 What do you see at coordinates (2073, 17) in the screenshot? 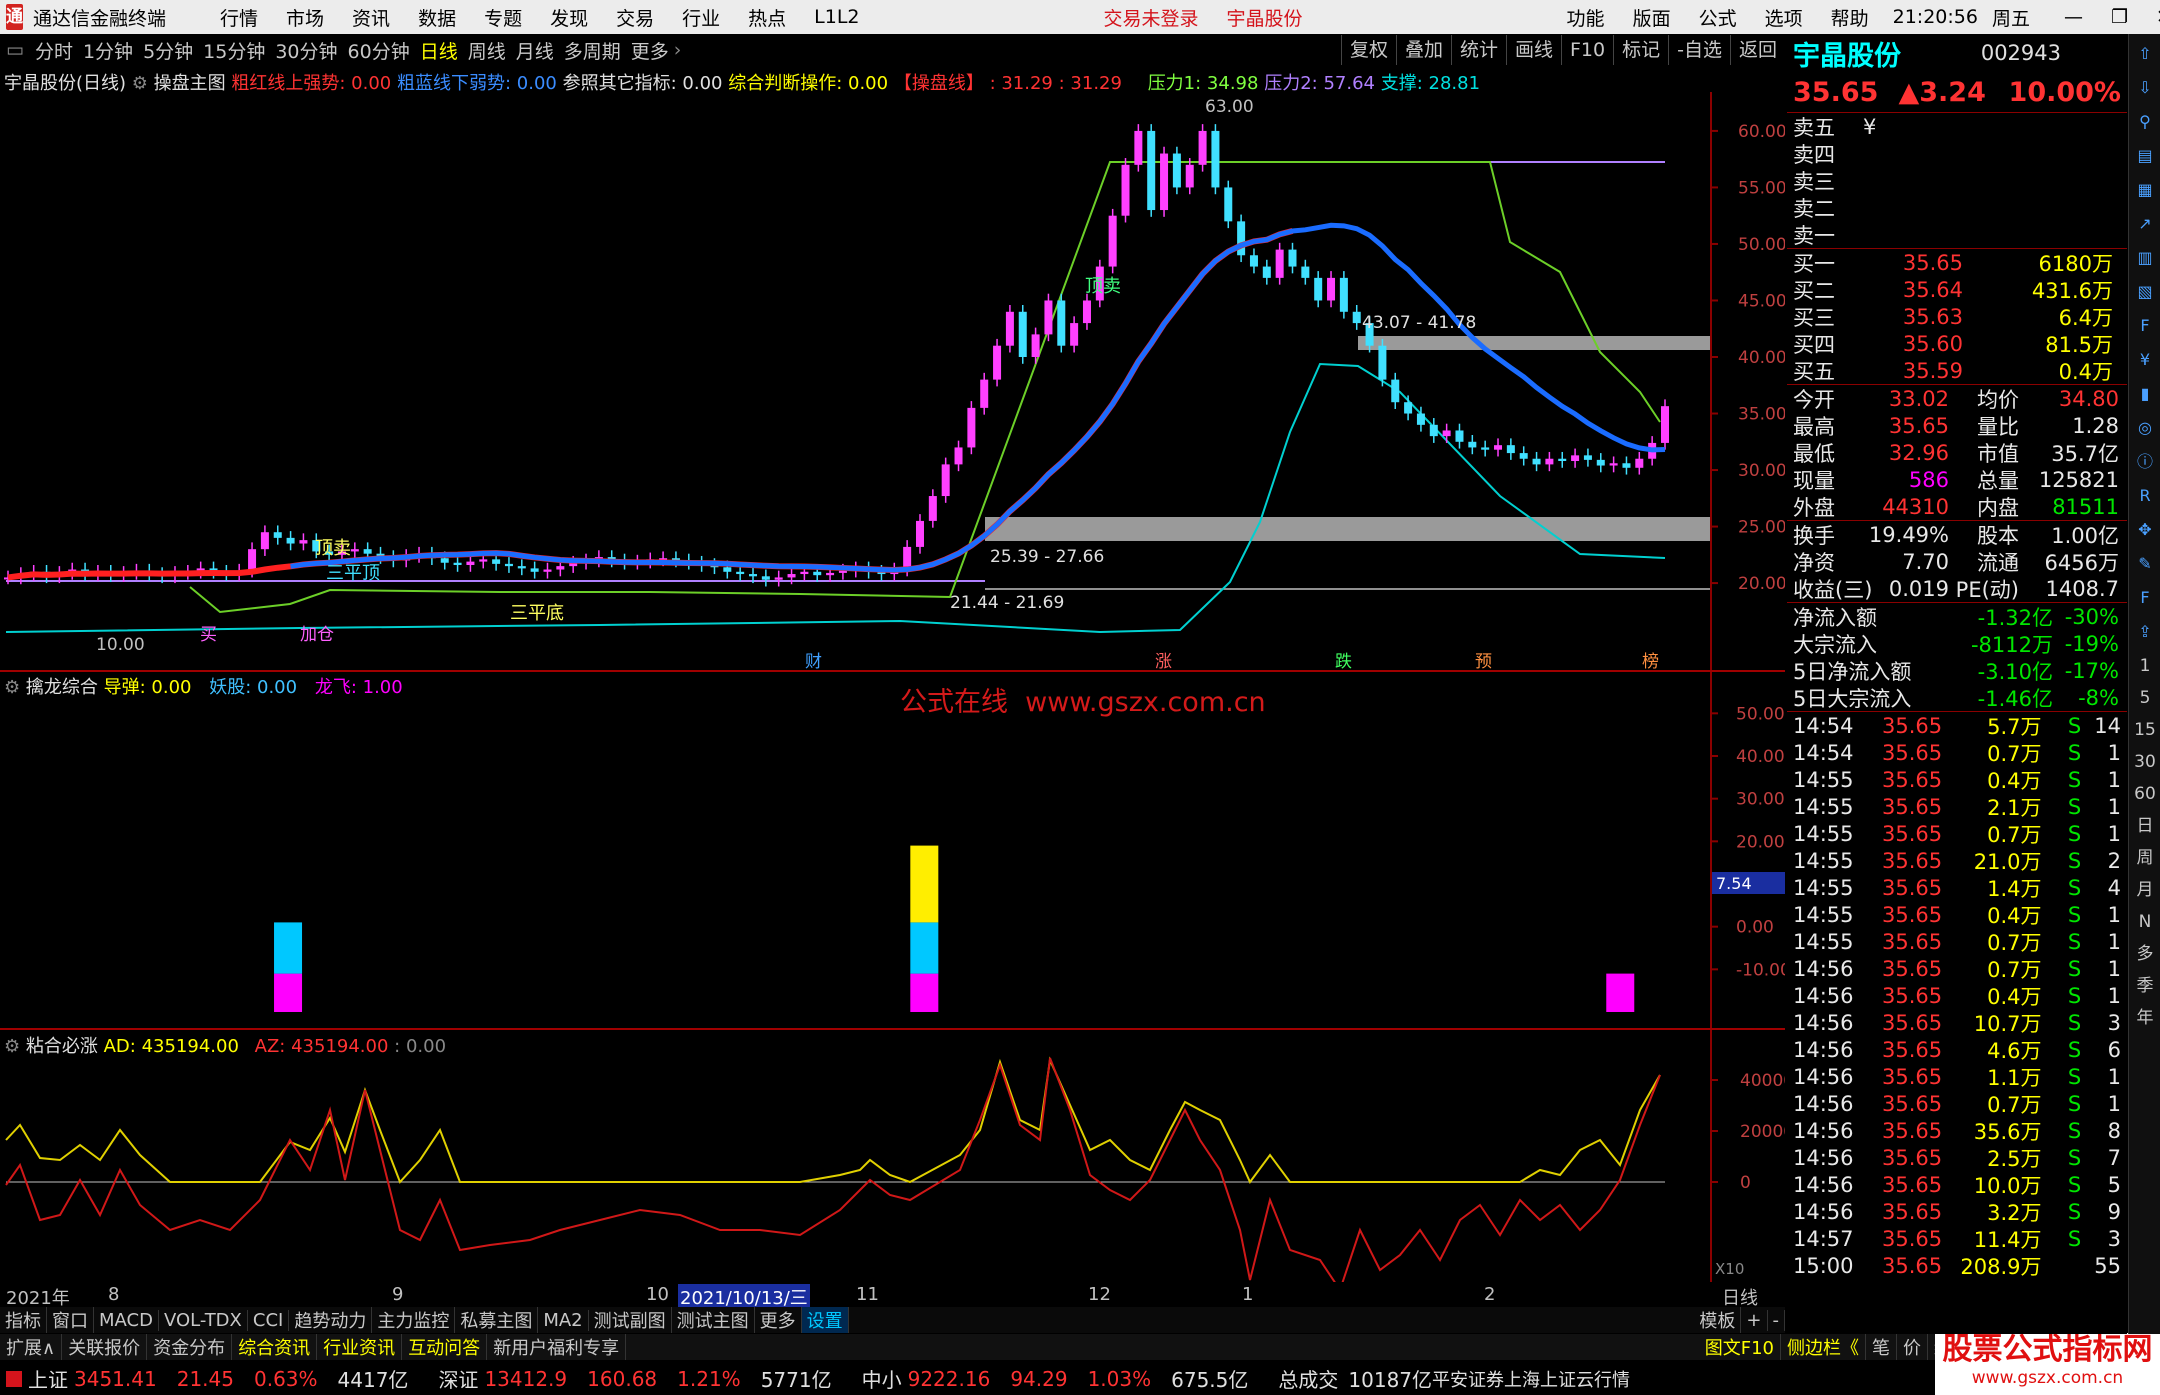
I see `minimize-icon: —` at bounding box center [2073, 17].